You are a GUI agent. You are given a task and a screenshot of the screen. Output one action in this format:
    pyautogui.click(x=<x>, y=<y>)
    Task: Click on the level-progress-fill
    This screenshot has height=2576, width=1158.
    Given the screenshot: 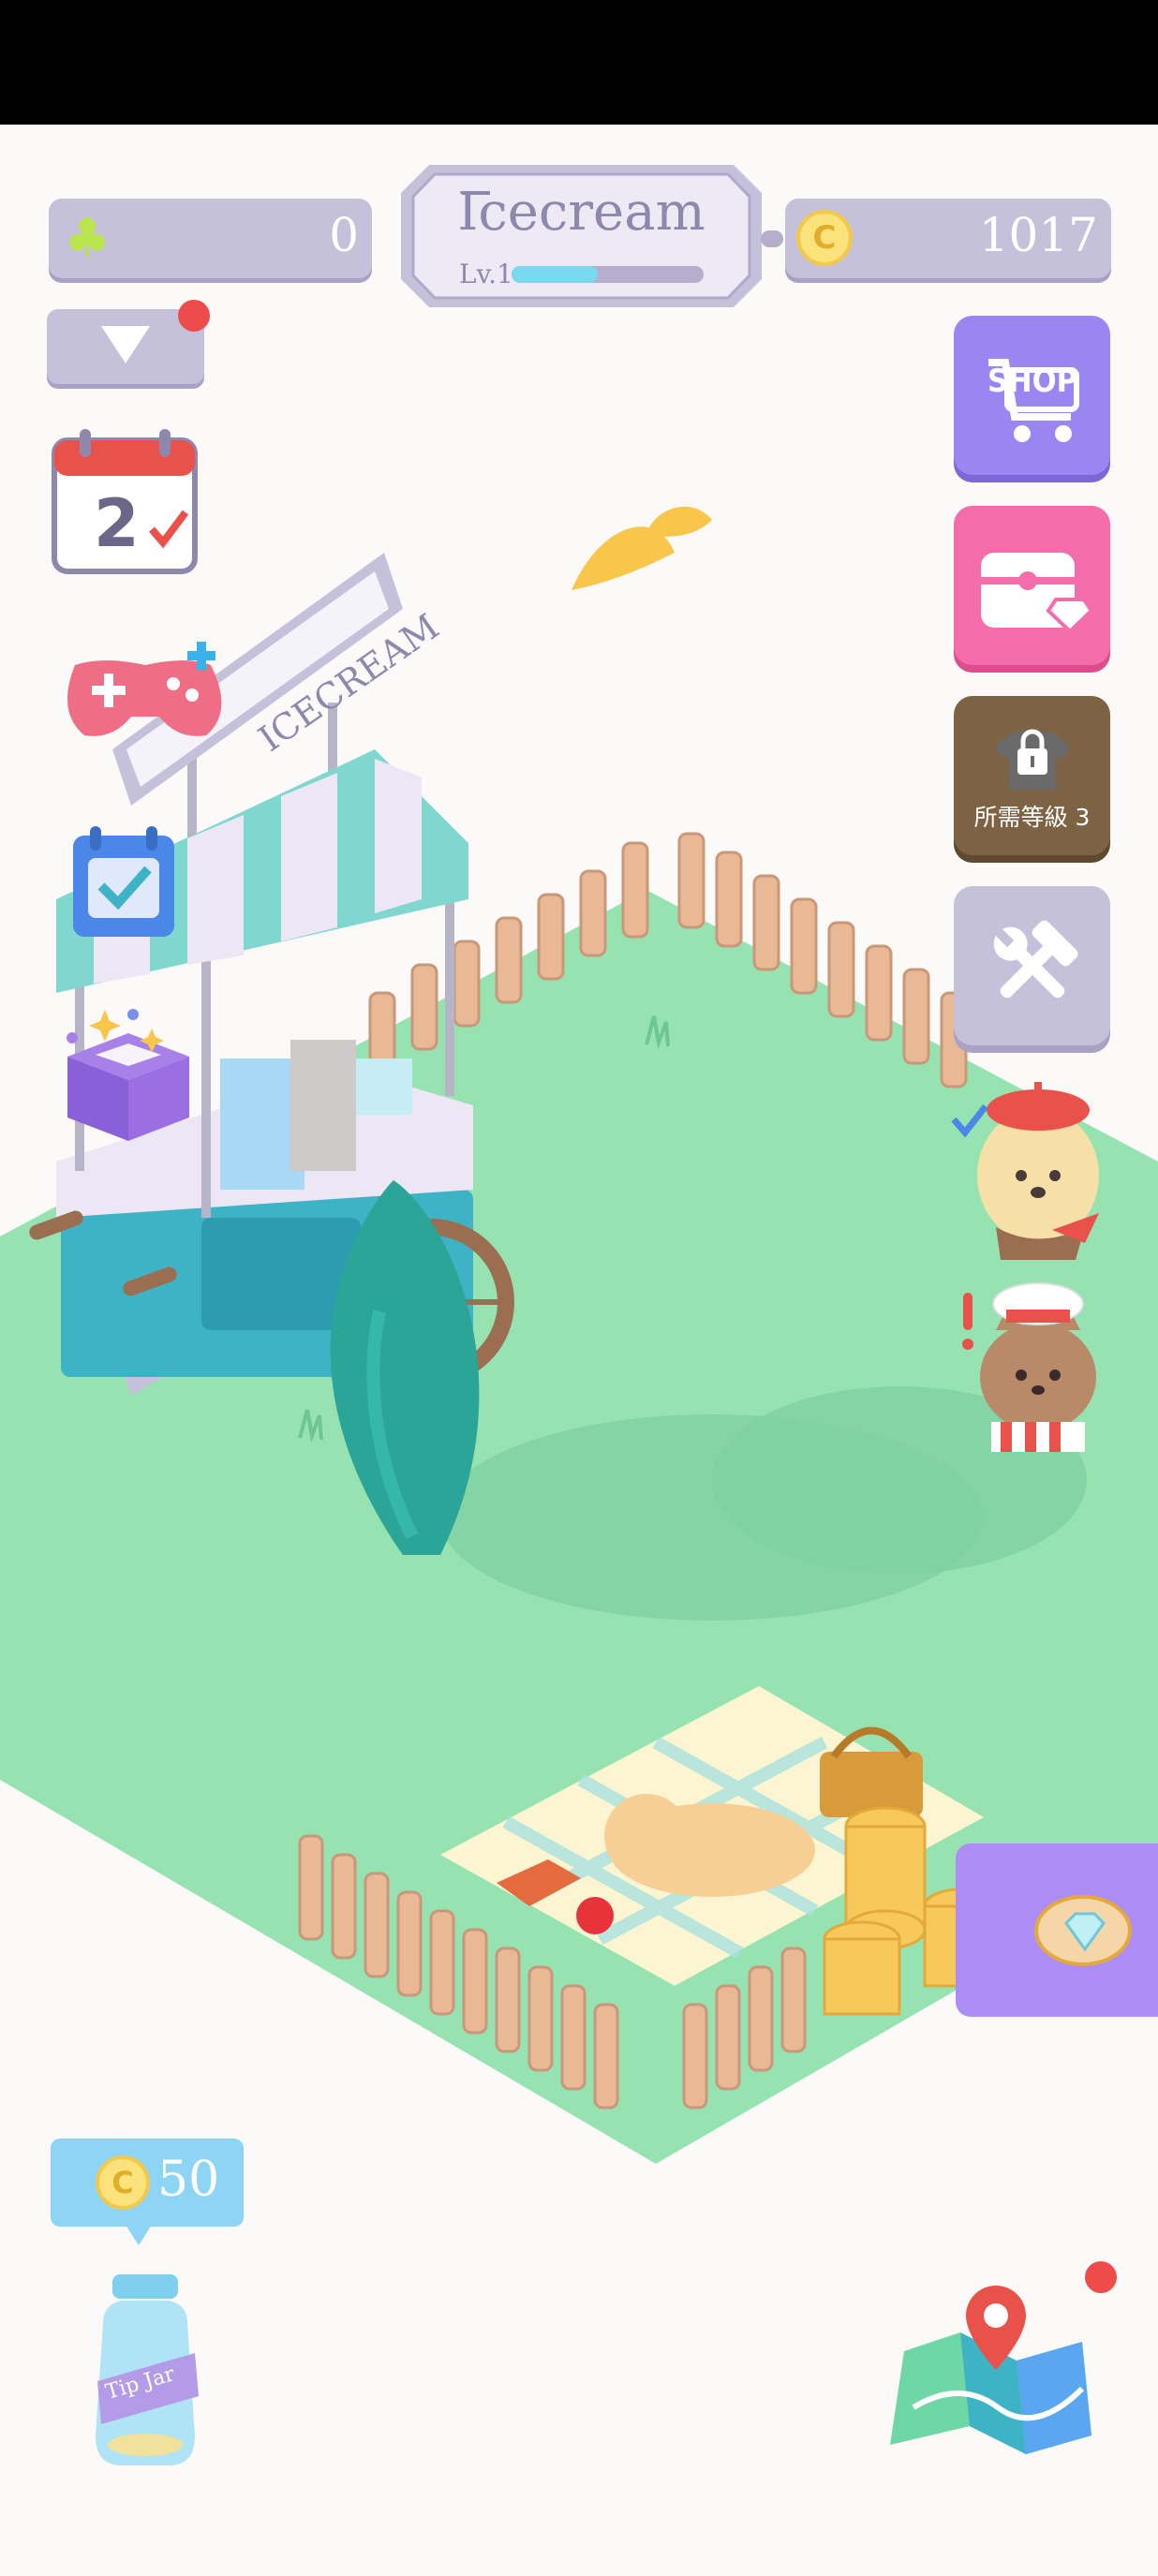 What is the action you would take?
    pyautogui.click(x=556, y=274)
    